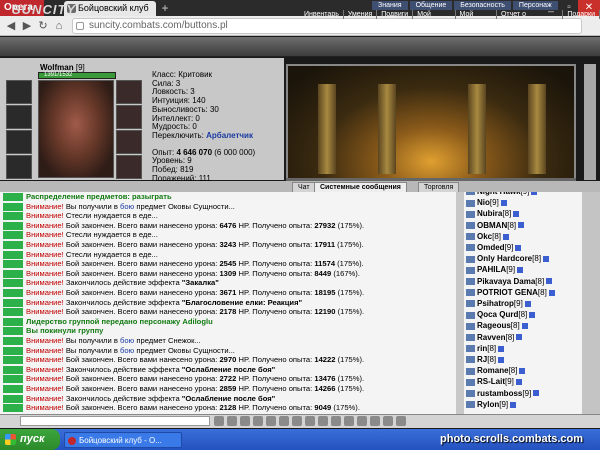 This screenshot has height=450, width=600. What do you see at coordinates (482, 348) in the screenshot?
I see `user-name: rin` at bounding box center [482, 348].